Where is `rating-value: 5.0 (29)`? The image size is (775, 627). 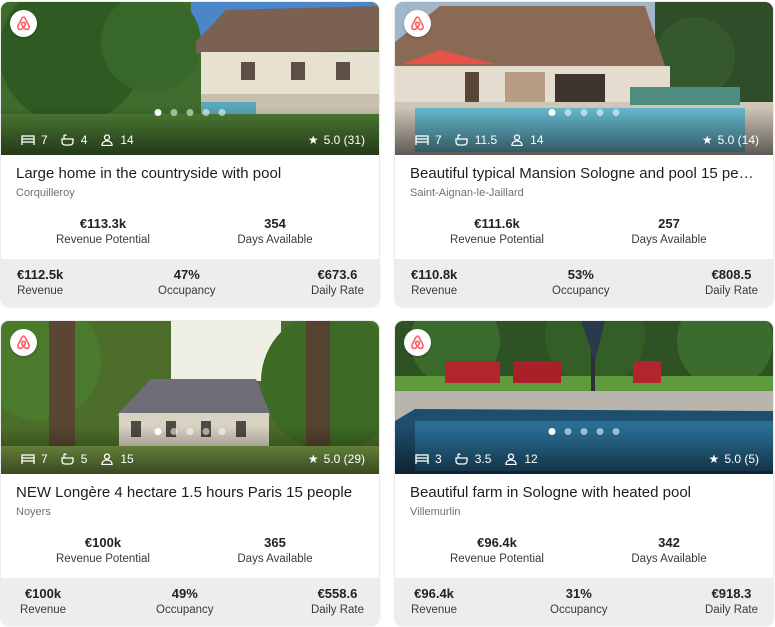 rating-value: 5.0 (29) is located at coordinates (344, 459).